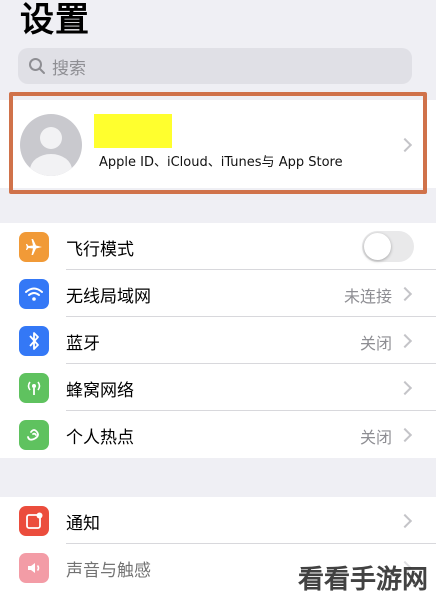 The image size is (436, 600). I want to click on settings-row-cellular: 蜂窝网络, so click(218, 387).